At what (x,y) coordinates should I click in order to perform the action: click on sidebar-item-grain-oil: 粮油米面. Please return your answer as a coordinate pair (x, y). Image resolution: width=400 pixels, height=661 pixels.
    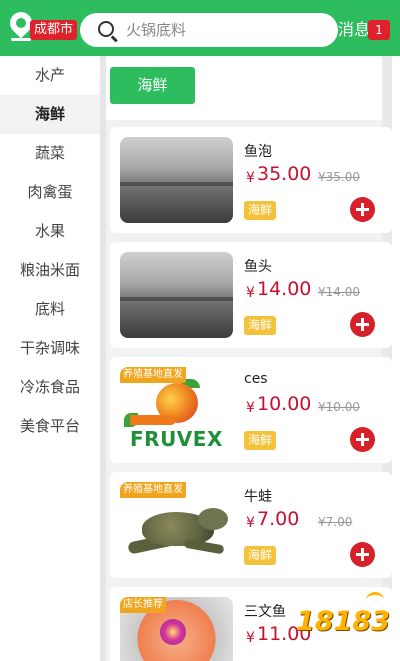
    Looking at the image, I should click on (50, 270).